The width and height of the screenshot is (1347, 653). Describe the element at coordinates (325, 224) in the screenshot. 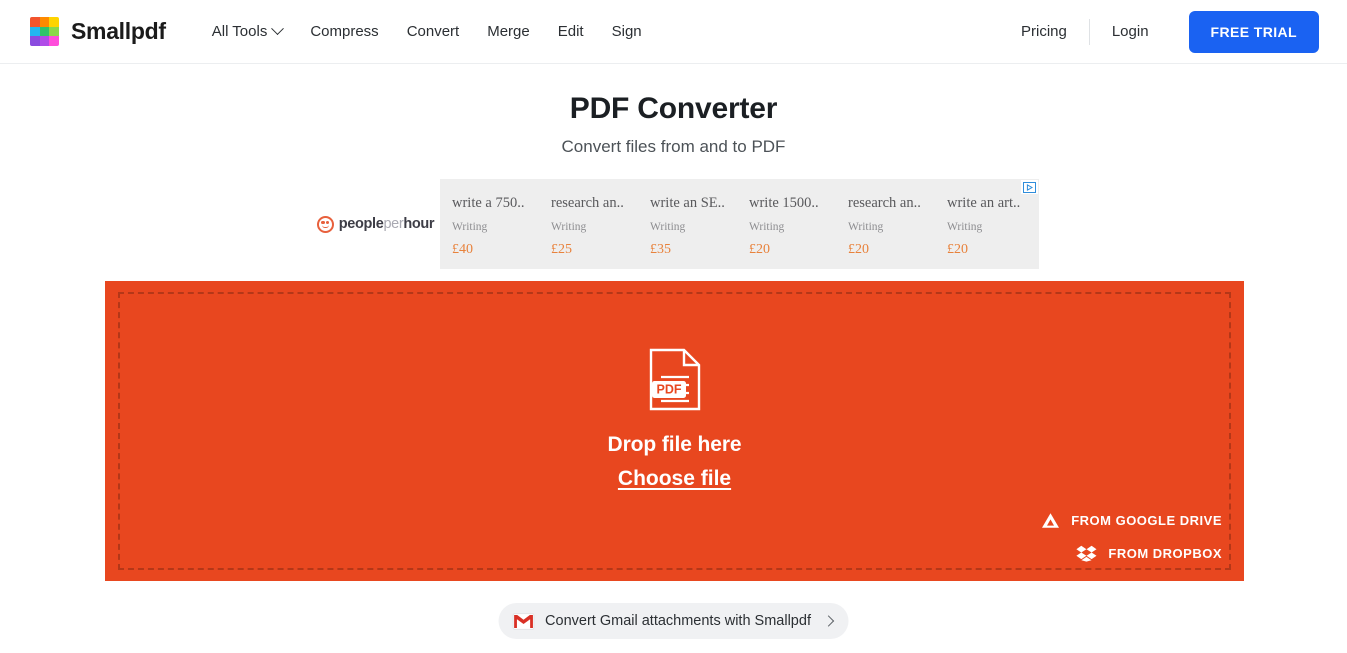

I see `pph-smiley-icon` at that location.